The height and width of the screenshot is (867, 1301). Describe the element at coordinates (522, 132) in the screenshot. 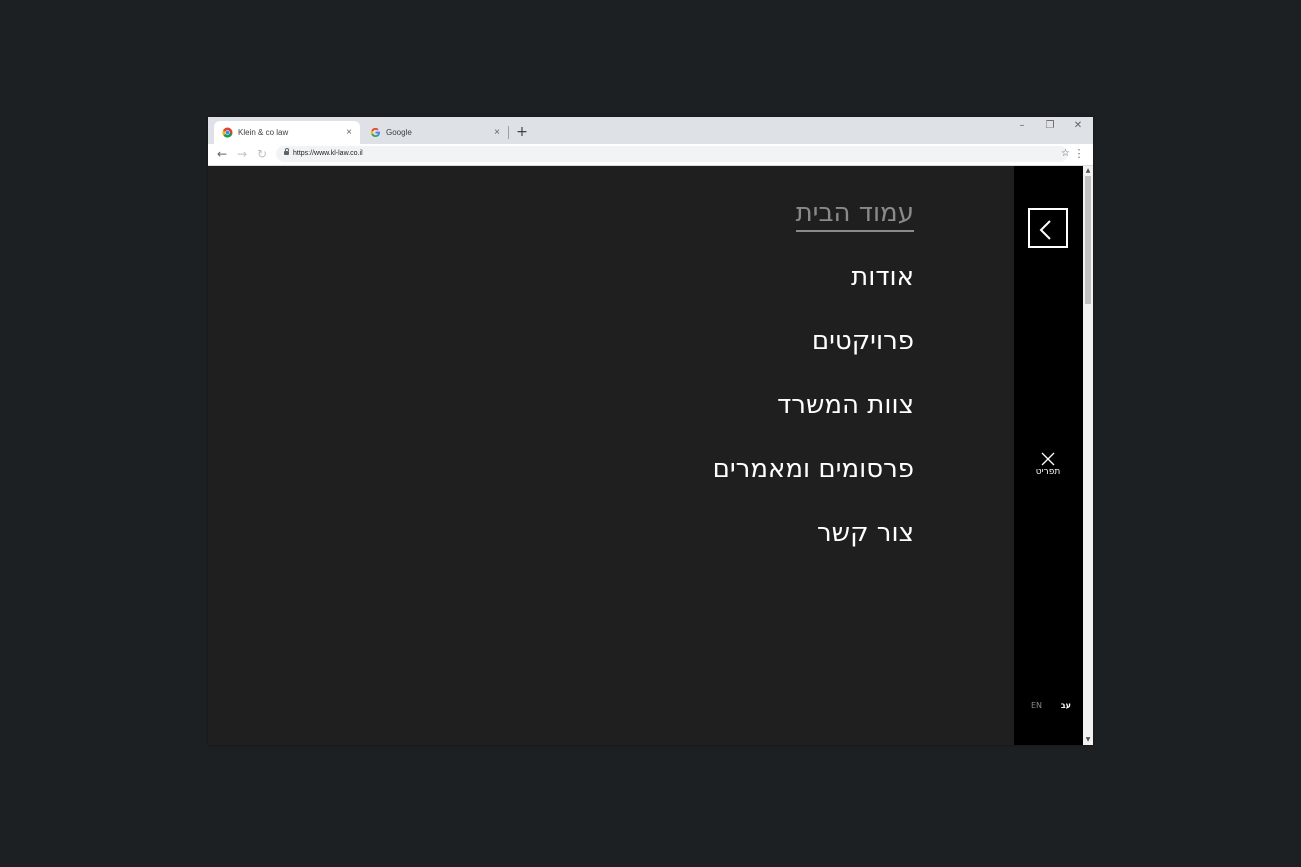

I see `new-tab-button: +` at that location.